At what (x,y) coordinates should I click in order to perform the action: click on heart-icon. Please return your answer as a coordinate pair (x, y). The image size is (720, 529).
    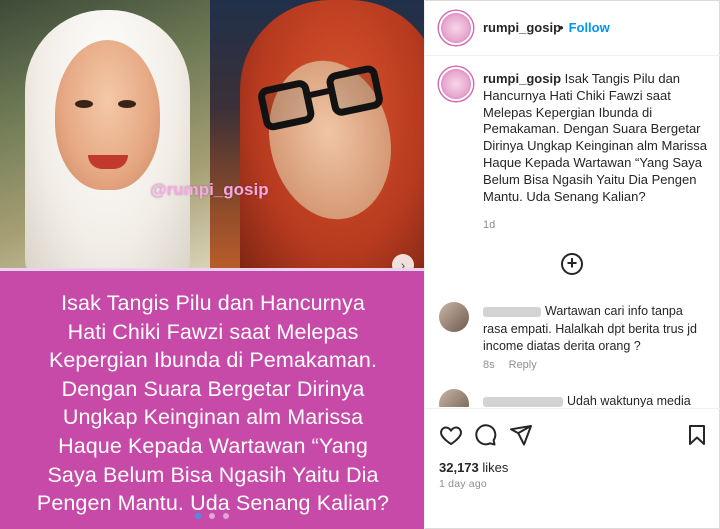
    Looking at the image, I should click on (451, 435).